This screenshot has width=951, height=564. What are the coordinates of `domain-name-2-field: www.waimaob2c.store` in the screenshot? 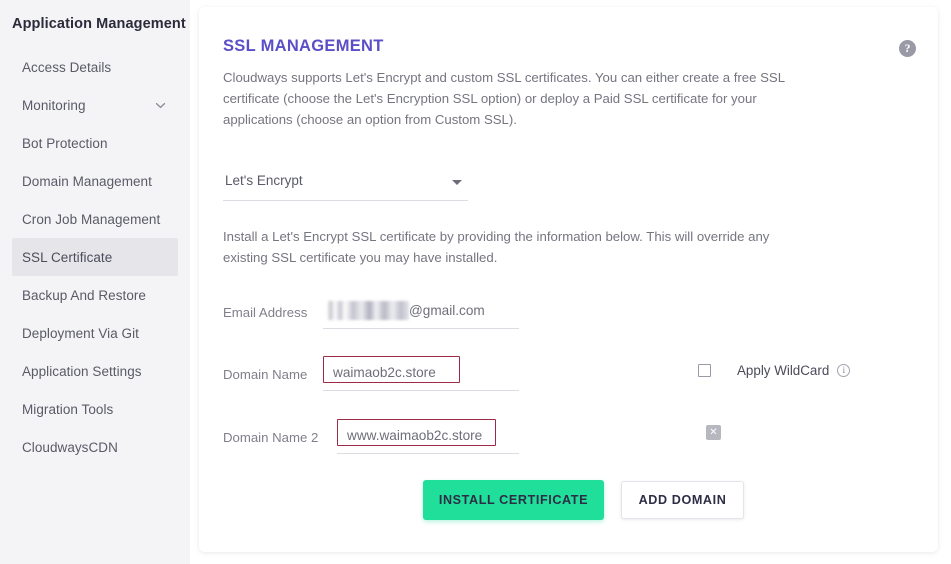 It's located at (428, 436).